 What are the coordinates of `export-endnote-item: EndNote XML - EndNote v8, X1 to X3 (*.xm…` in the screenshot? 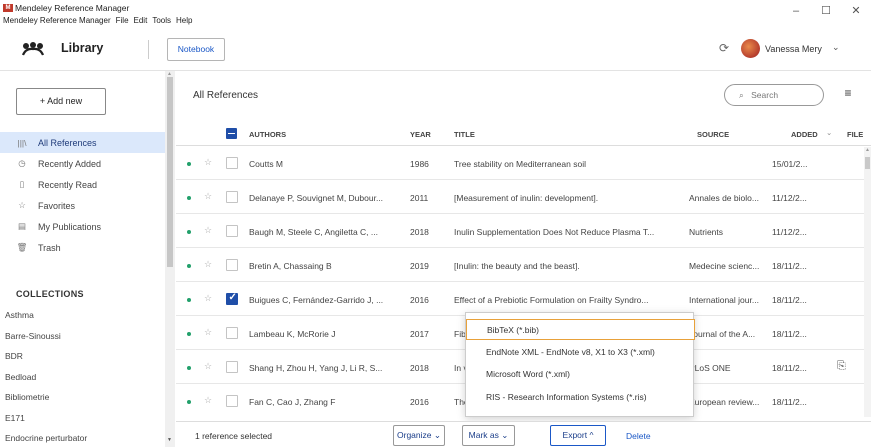 It's located at (580, 352).